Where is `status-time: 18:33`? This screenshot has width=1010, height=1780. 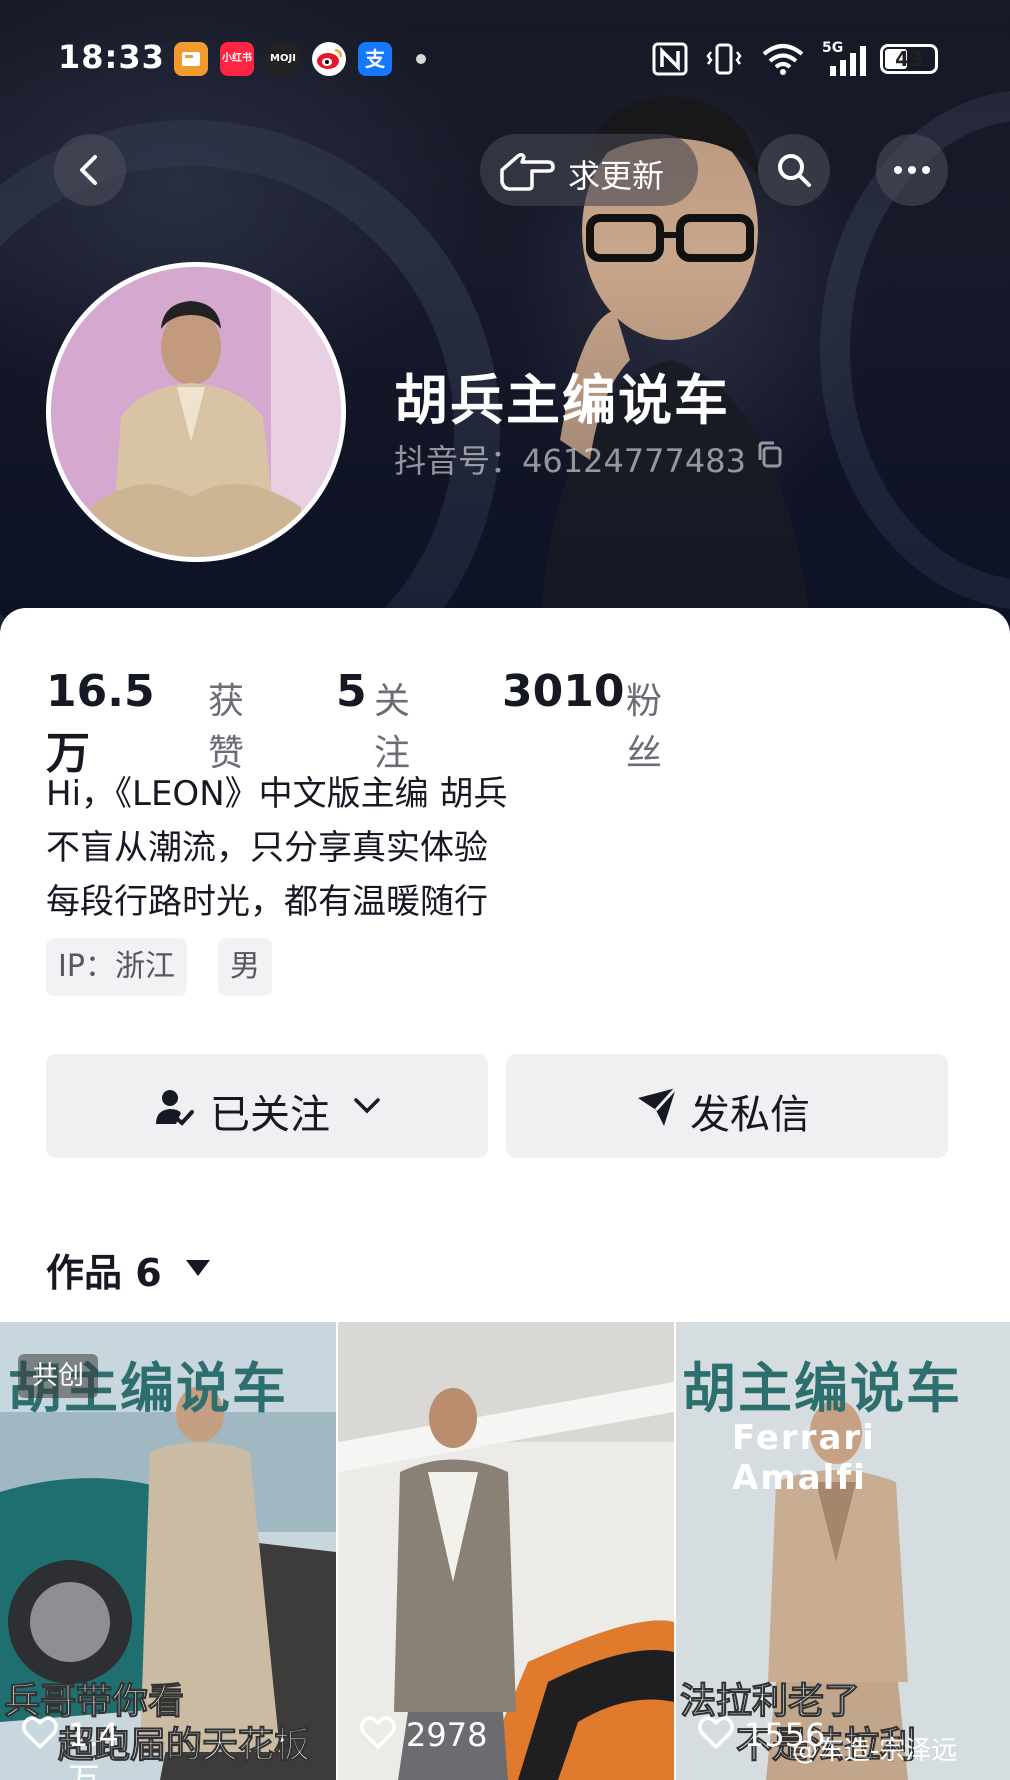
status-time: 18:33 is located at coordinates (111, 57).